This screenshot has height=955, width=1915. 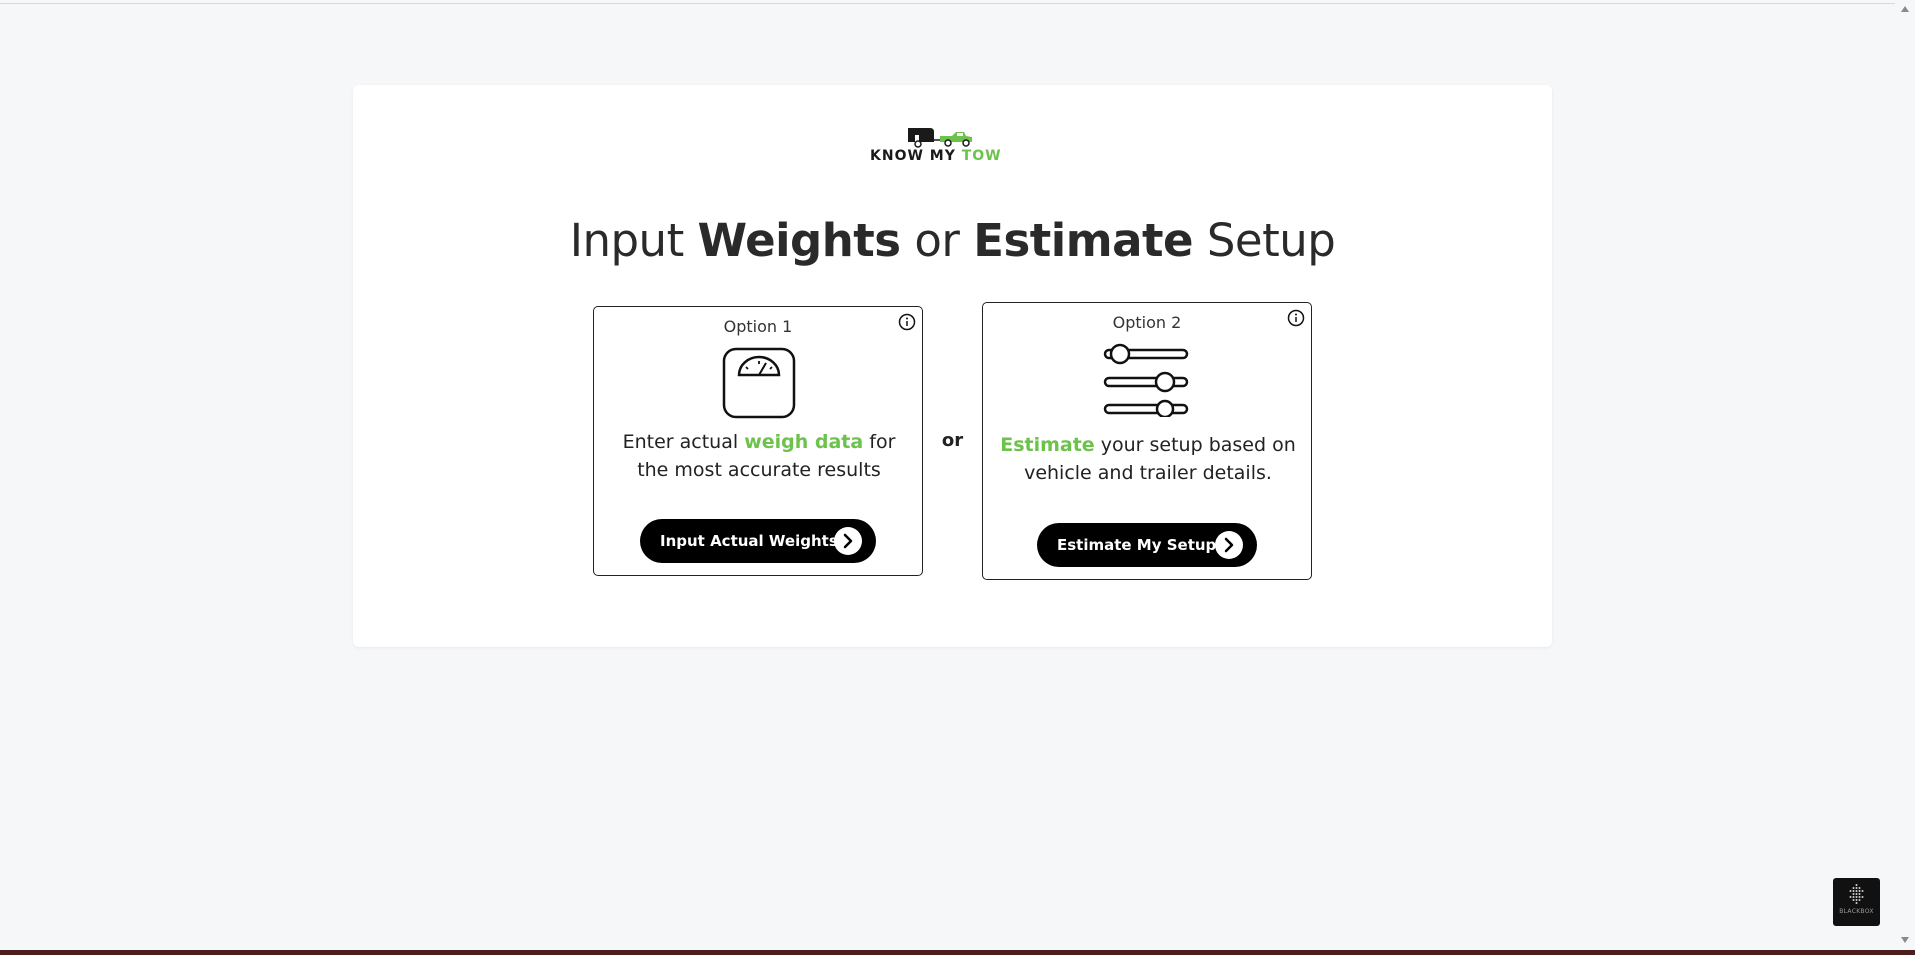 I want to click on title-part-estimate: Estimate, so click(x=1083, y=240).